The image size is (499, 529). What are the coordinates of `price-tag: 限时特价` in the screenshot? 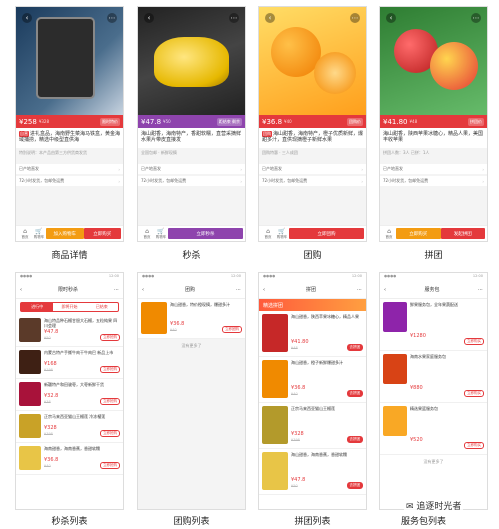 It's located at (110, 121).